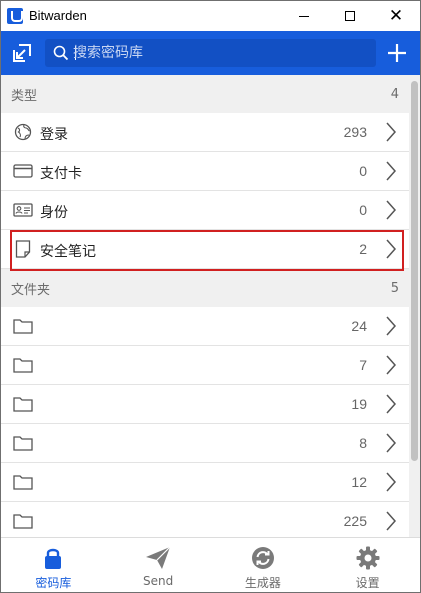 This screenshot has width=421, height=593. I want to click on row-count: 19, so click(359, 404).